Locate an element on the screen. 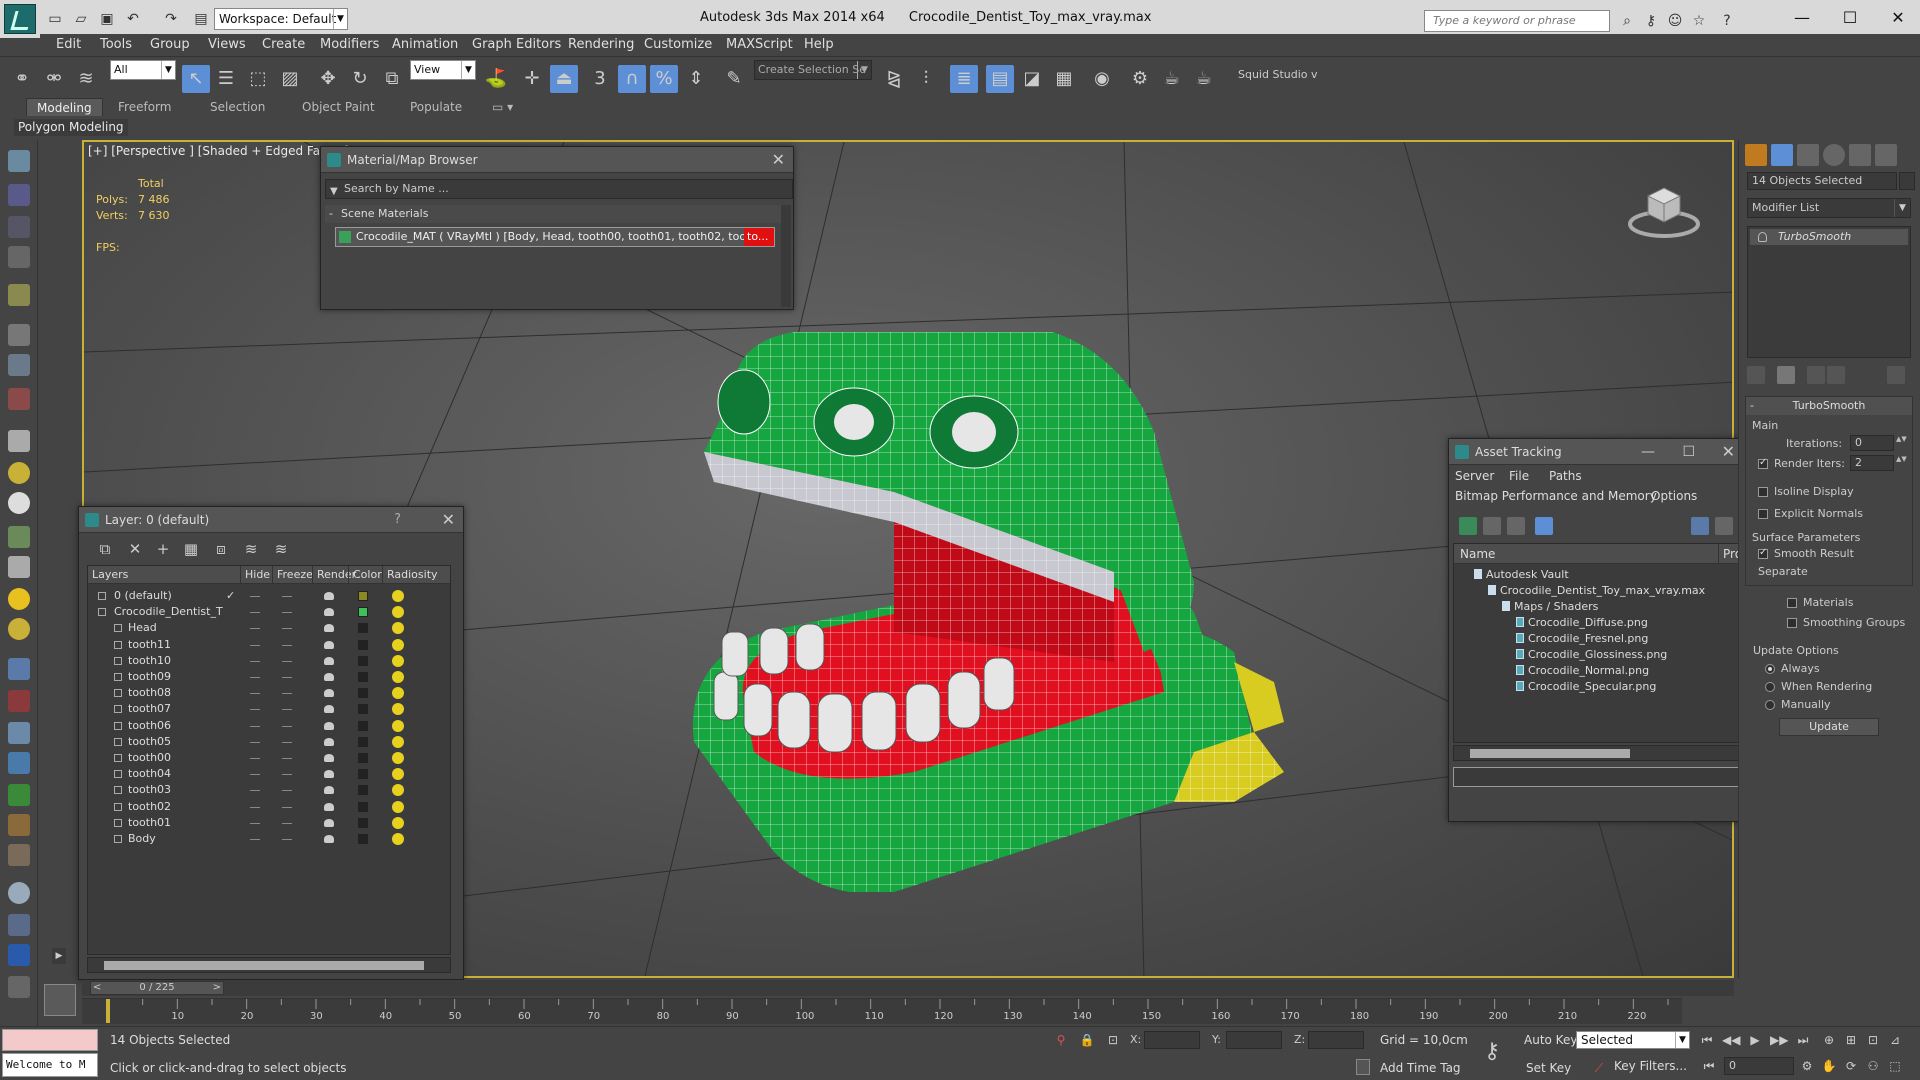 Image resolution: width=1920 pixels, height=1080 pixels. maximize-viewport-icon: ⬚ is located at coordinates (1895, 1066).